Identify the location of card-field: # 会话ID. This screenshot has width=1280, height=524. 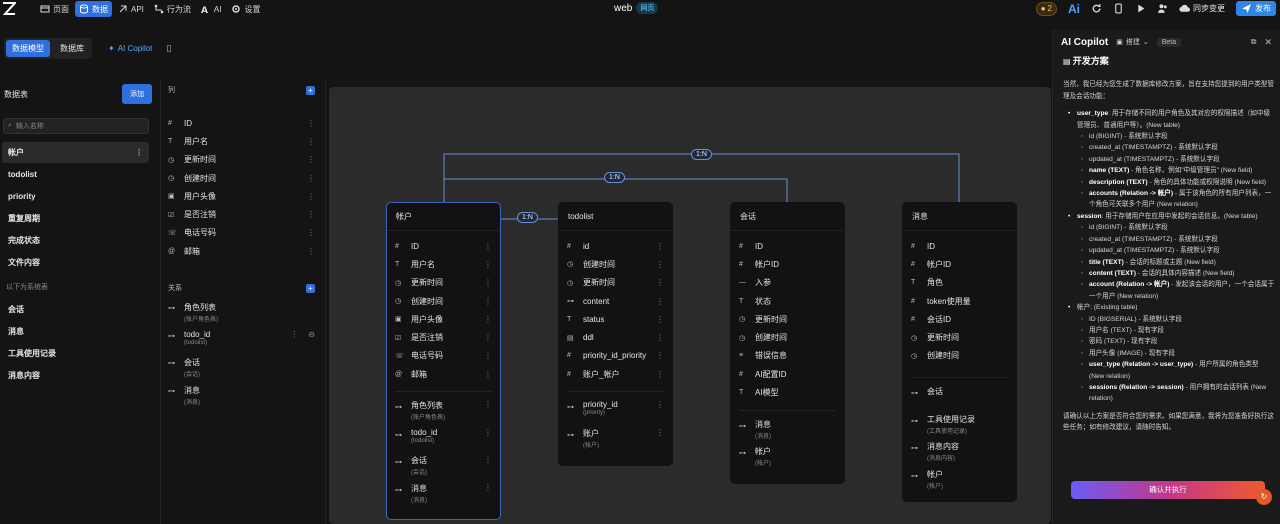
(959, 319).